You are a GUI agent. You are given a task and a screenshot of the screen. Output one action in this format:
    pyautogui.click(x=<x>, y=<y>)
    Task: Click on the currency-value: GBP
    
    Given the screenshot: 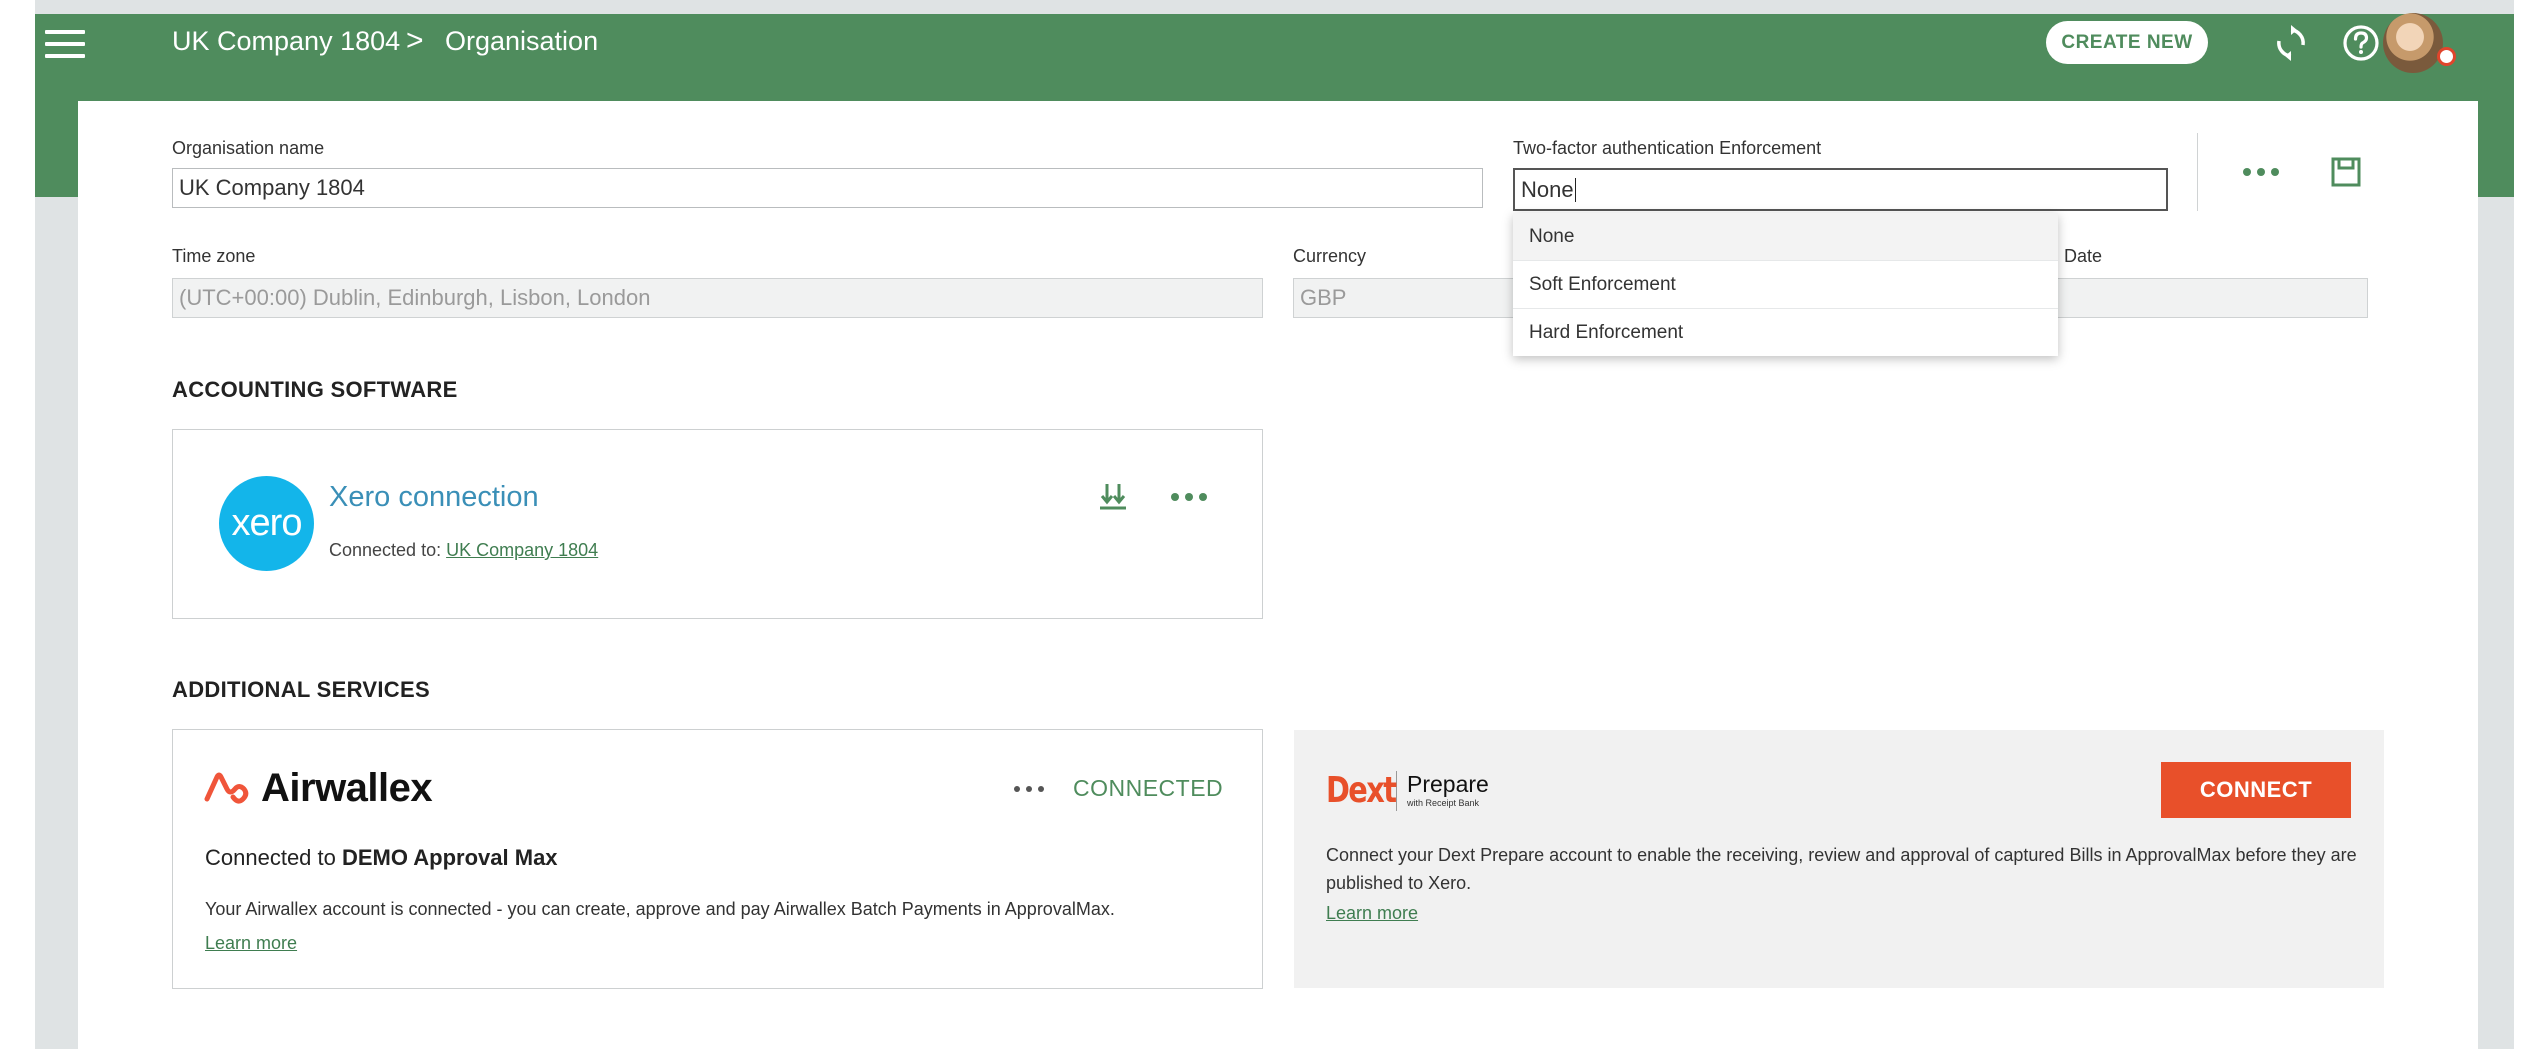 What is the action you would take?
    pyautogui.click(x=1323, y=297)
    